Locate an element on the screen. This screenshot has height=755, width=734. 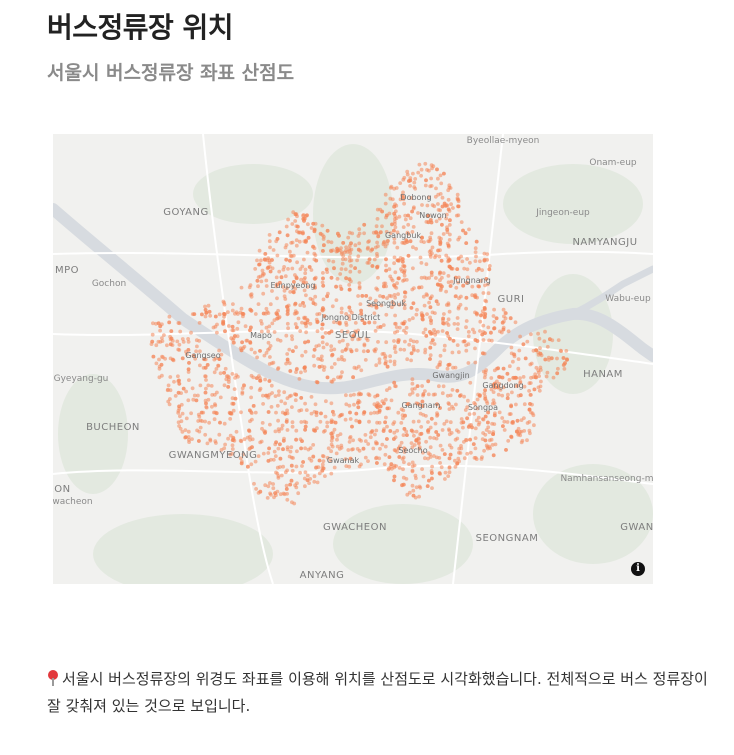
place-label: BUCHEON is located at coordinates (113, 427).